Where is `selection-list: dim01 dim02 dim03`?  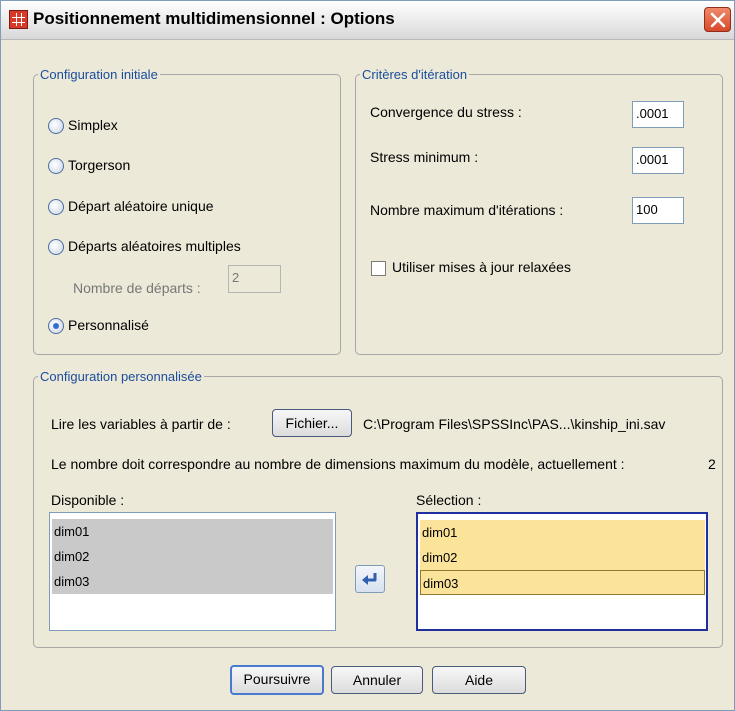
selection-list: dim01 dim02 dim03 is located at coordinates (562, 571).